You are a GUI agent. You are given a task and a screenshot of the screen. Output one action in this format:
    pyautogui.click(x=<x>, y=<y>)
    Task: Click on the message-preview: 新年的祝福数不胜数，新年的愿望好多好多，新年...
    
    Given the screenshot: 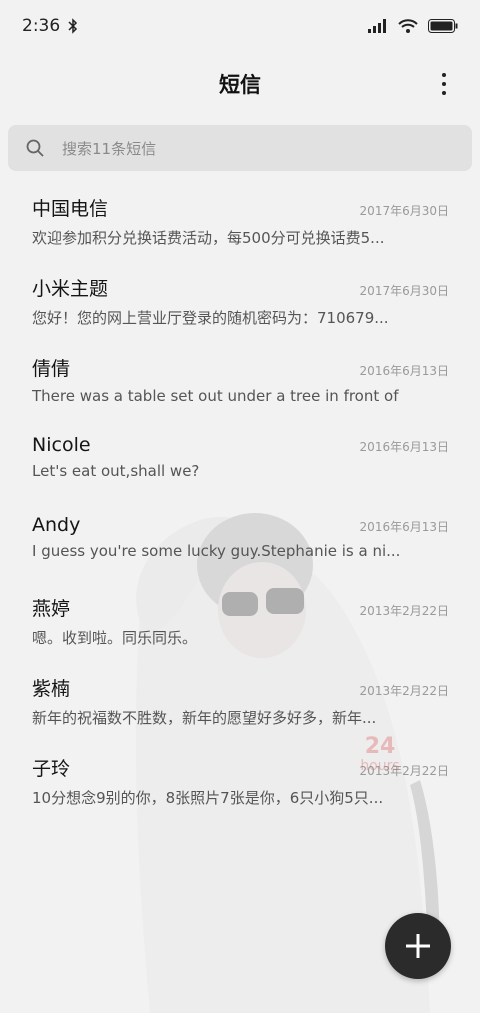 What is the action you would take?
    pyautogui.click(x=204, y=718)
    